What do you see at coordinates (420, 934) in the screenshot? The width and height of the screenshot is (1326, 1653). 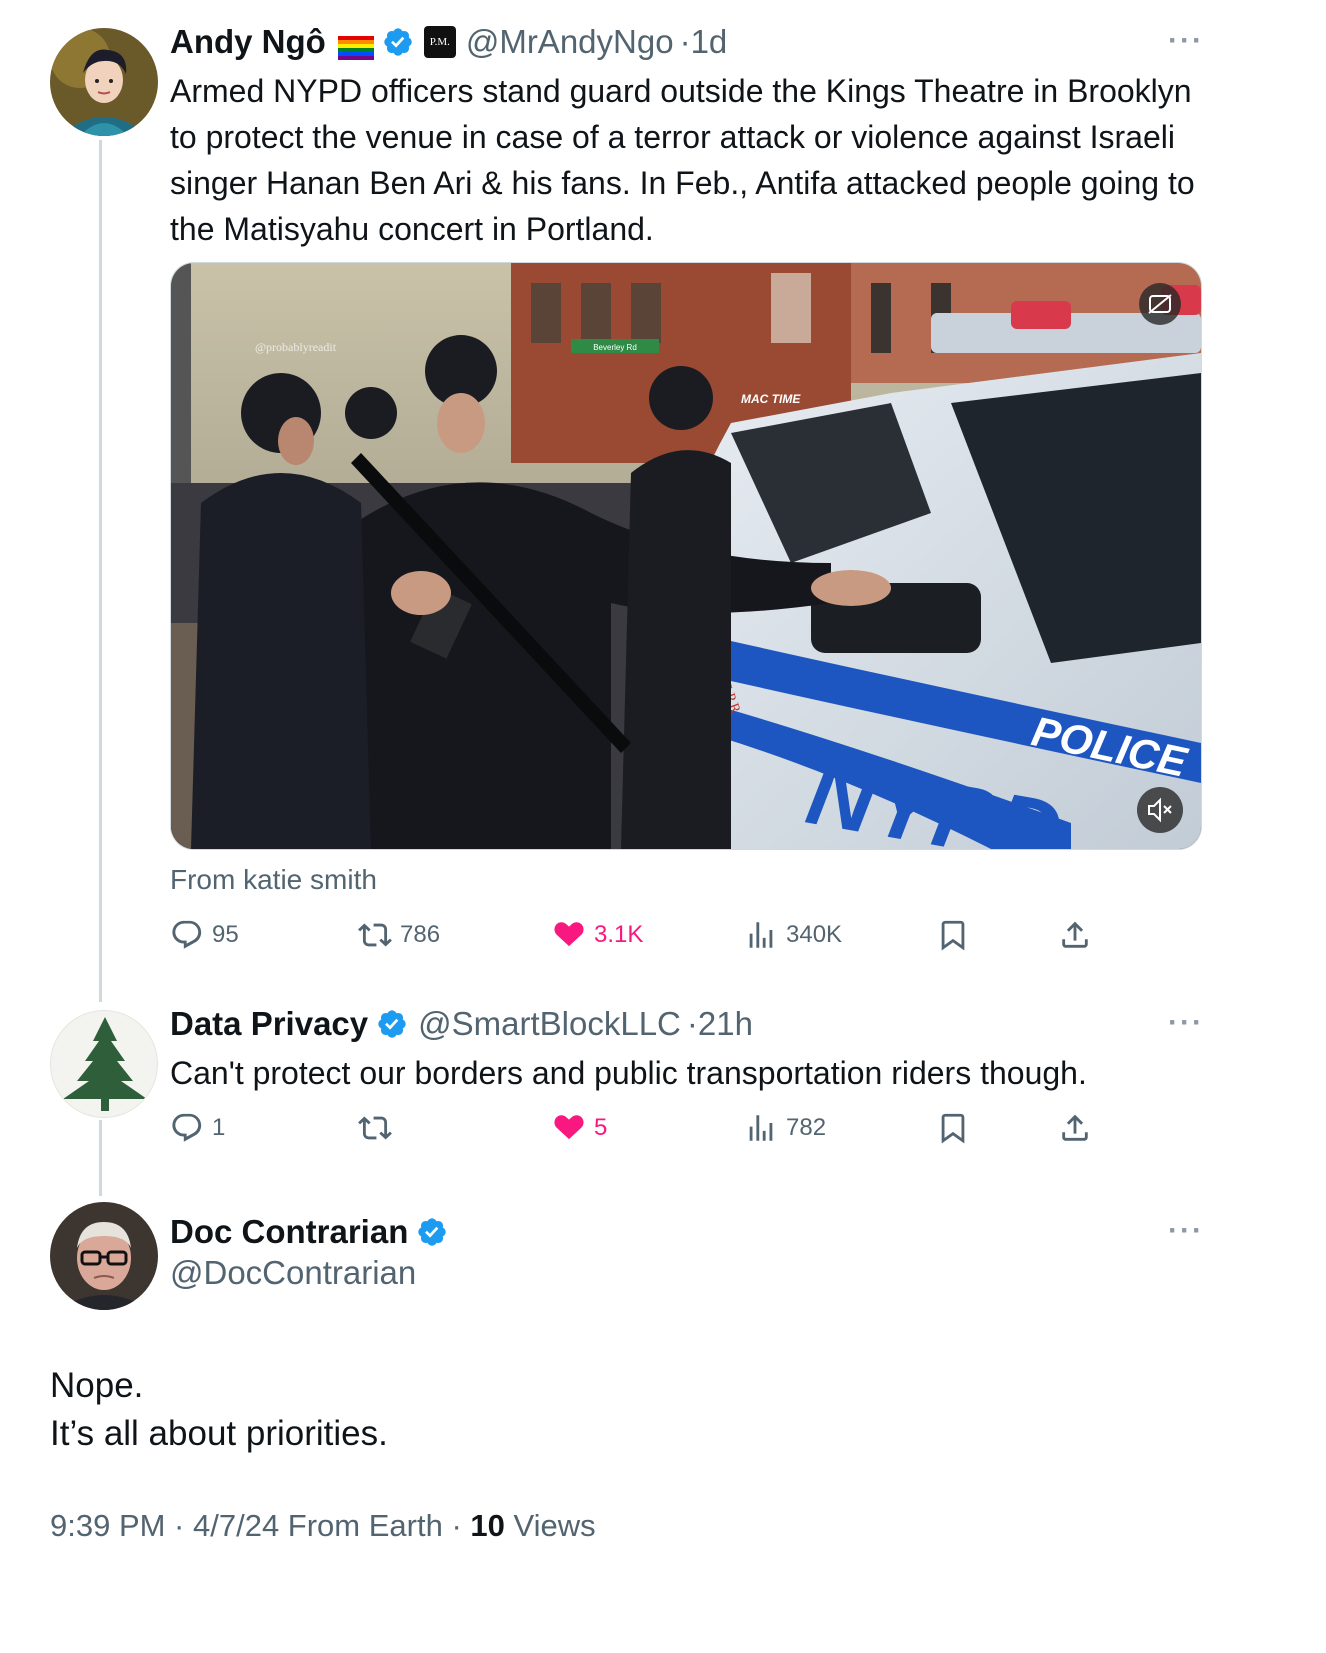 I see `repost-count: 786` at bounding box center [420, 934].